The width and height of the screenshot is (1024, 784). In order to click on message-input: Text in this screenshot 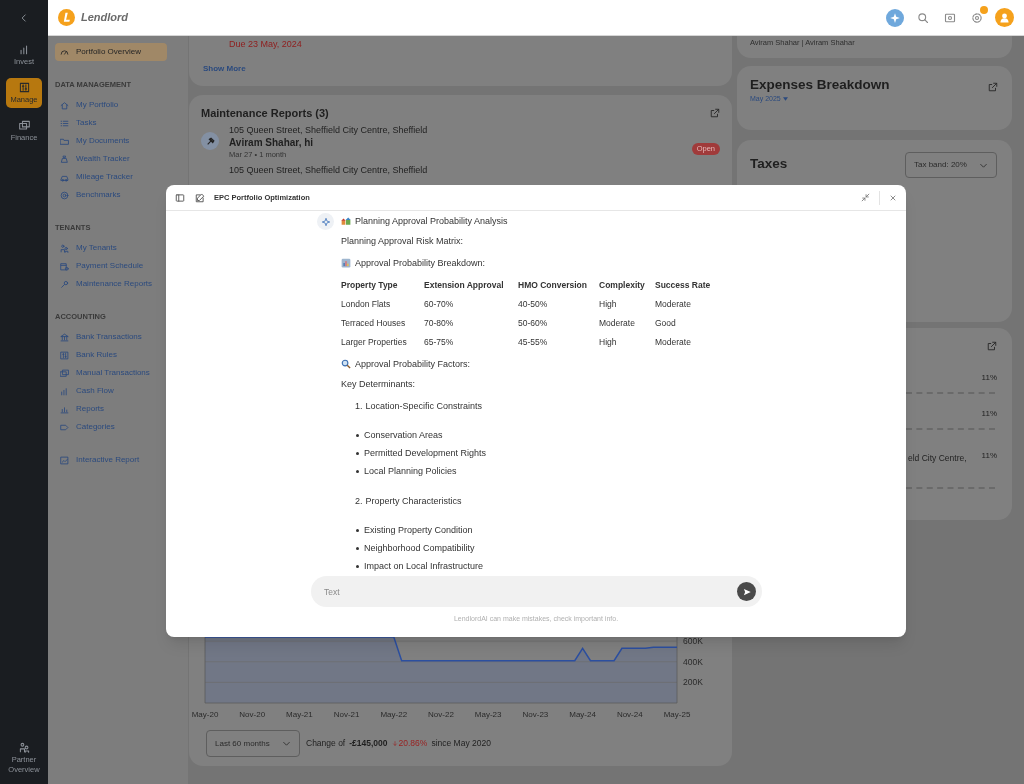, I will do `click(536, 591)`.